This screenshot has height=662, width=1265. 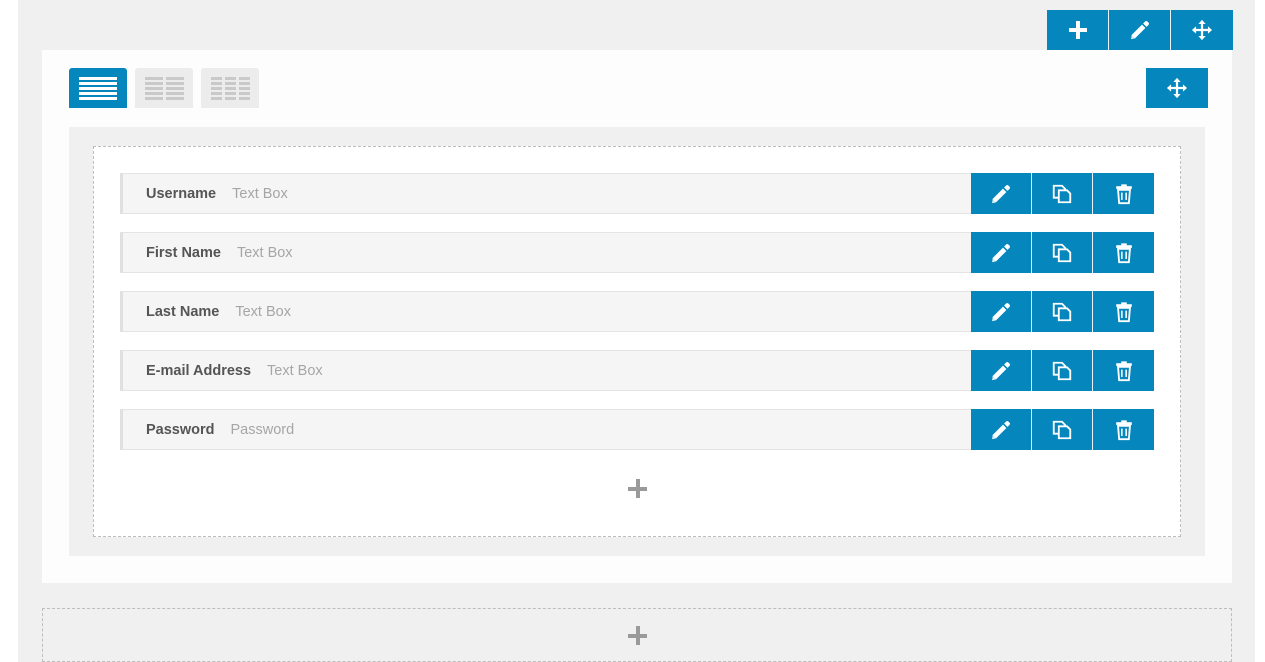 I want to click on layout-one-column, so click(x=98, y=88).